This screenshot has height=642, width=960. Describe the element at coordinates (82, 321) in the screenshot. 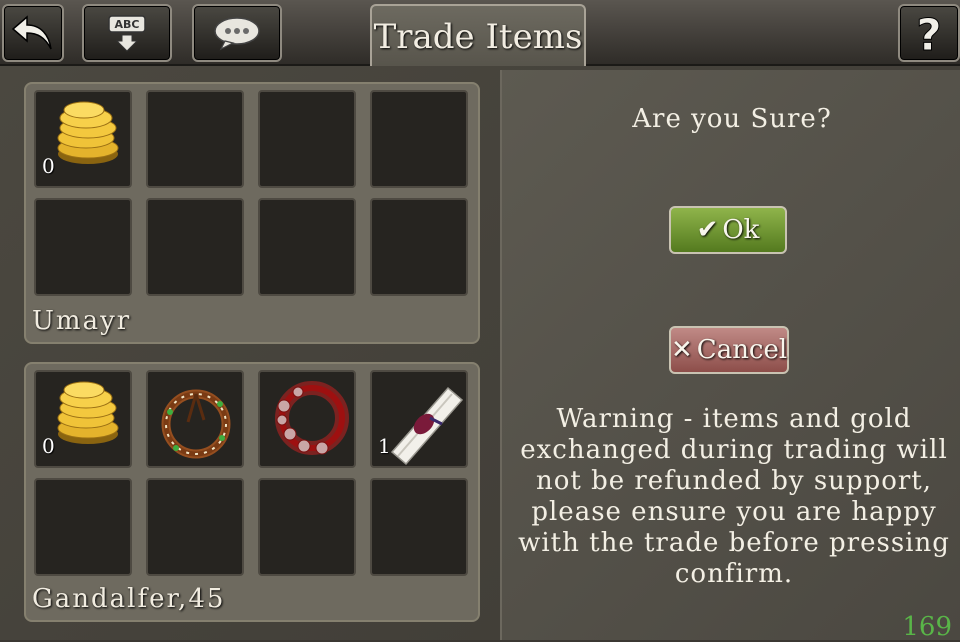

I see `player-name: Umayr` at that location.